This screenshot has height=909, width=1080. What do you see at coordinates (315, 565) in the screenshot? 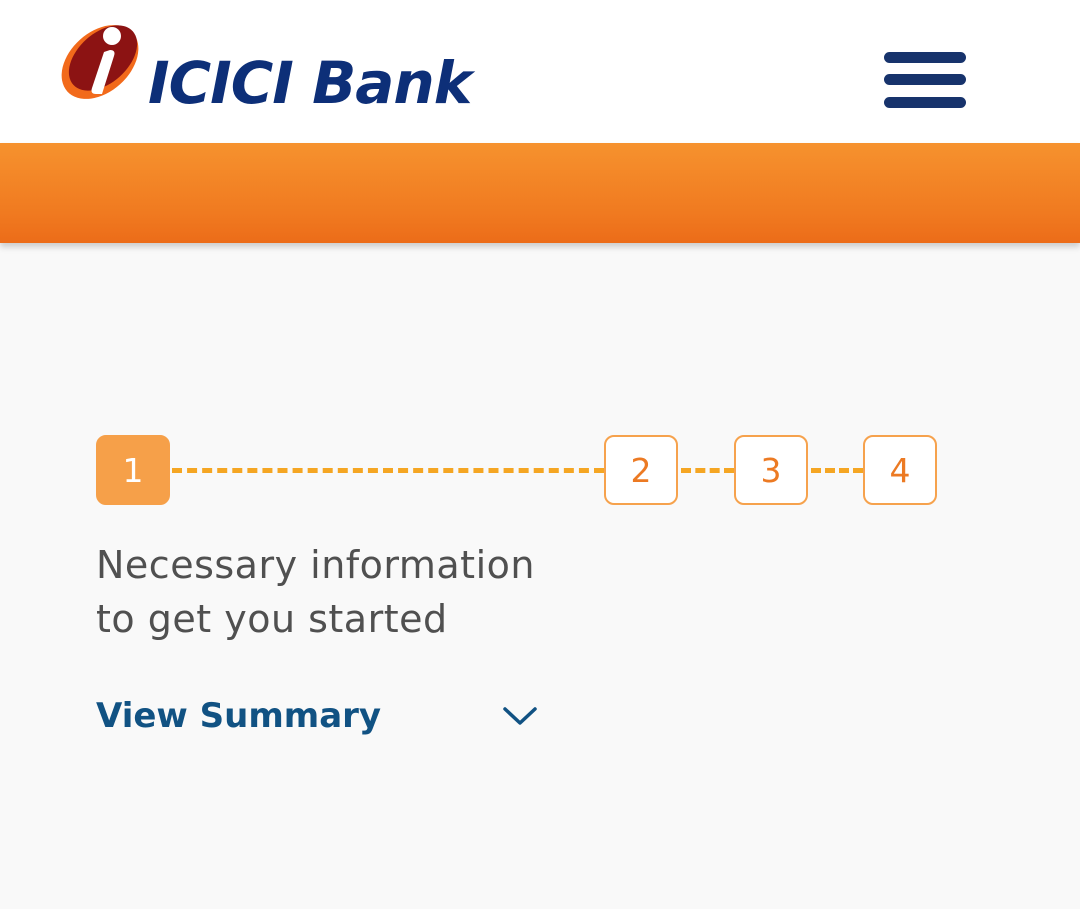
I see `step-description-line: Necessary information` at bounding box center [315, 565].